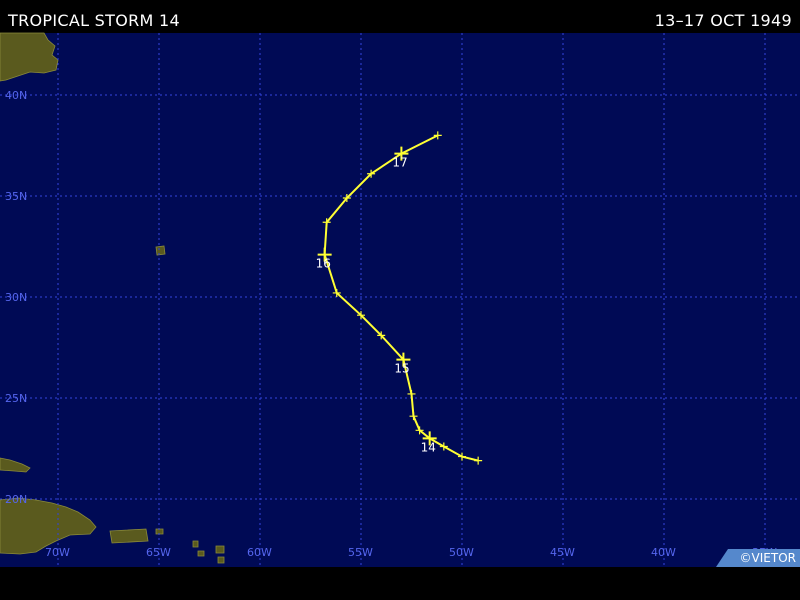 The width and height of the screenshot is (800, 600). Describe the element at coordinates (57, 552) in the screenshot. I see `longitude-label: 70W` at that location.